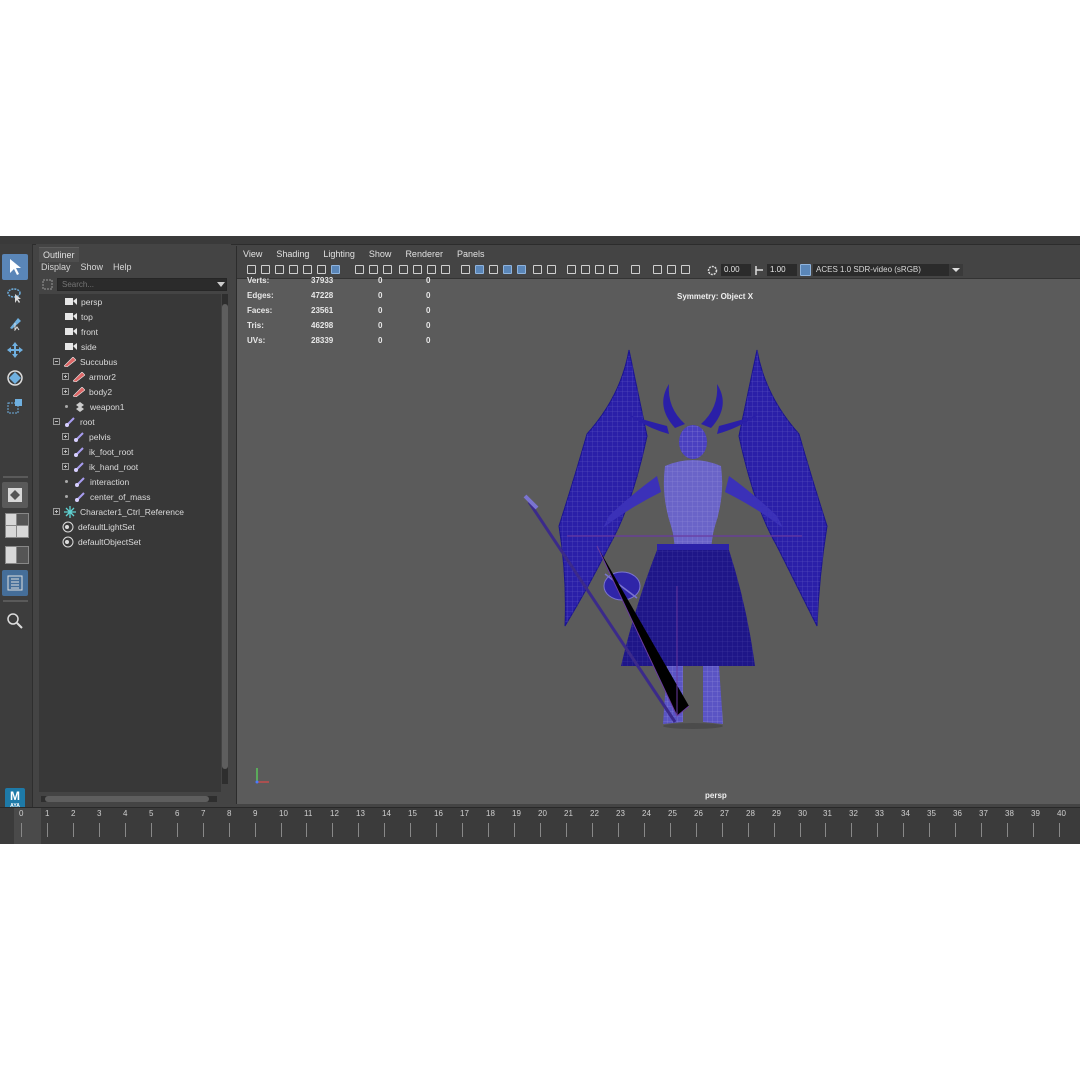 The height and width of the screenshot is (1080, 1080). Describe the element at coordinates (74, 421) in the screenshot. I see `outliner-item-root: root` at that location.